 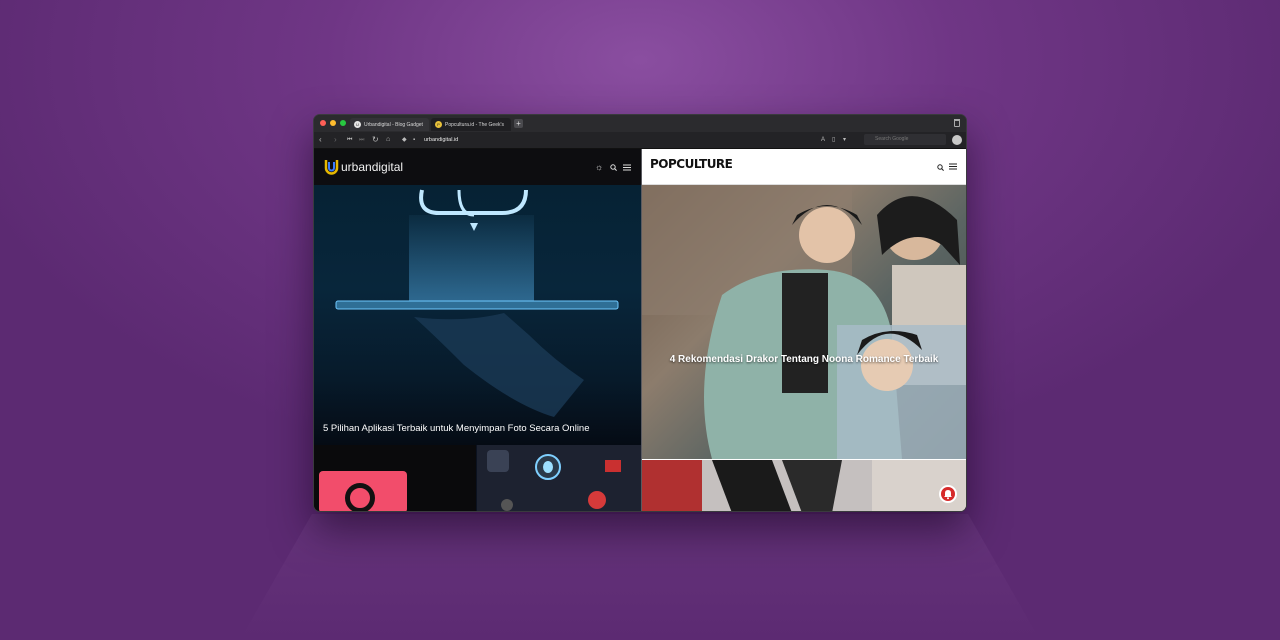 I want to click on popculture-logo: POPCULTURE, so click(x=691, y=164).